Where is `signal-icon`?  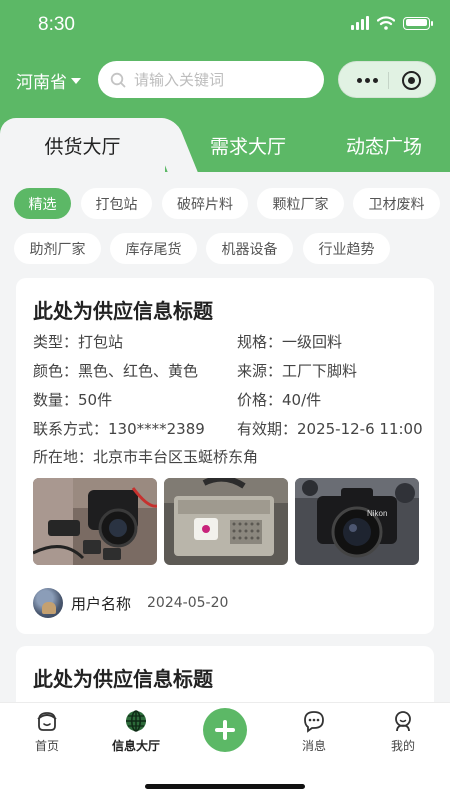 signal-icon is located at coordinates (360, 23).